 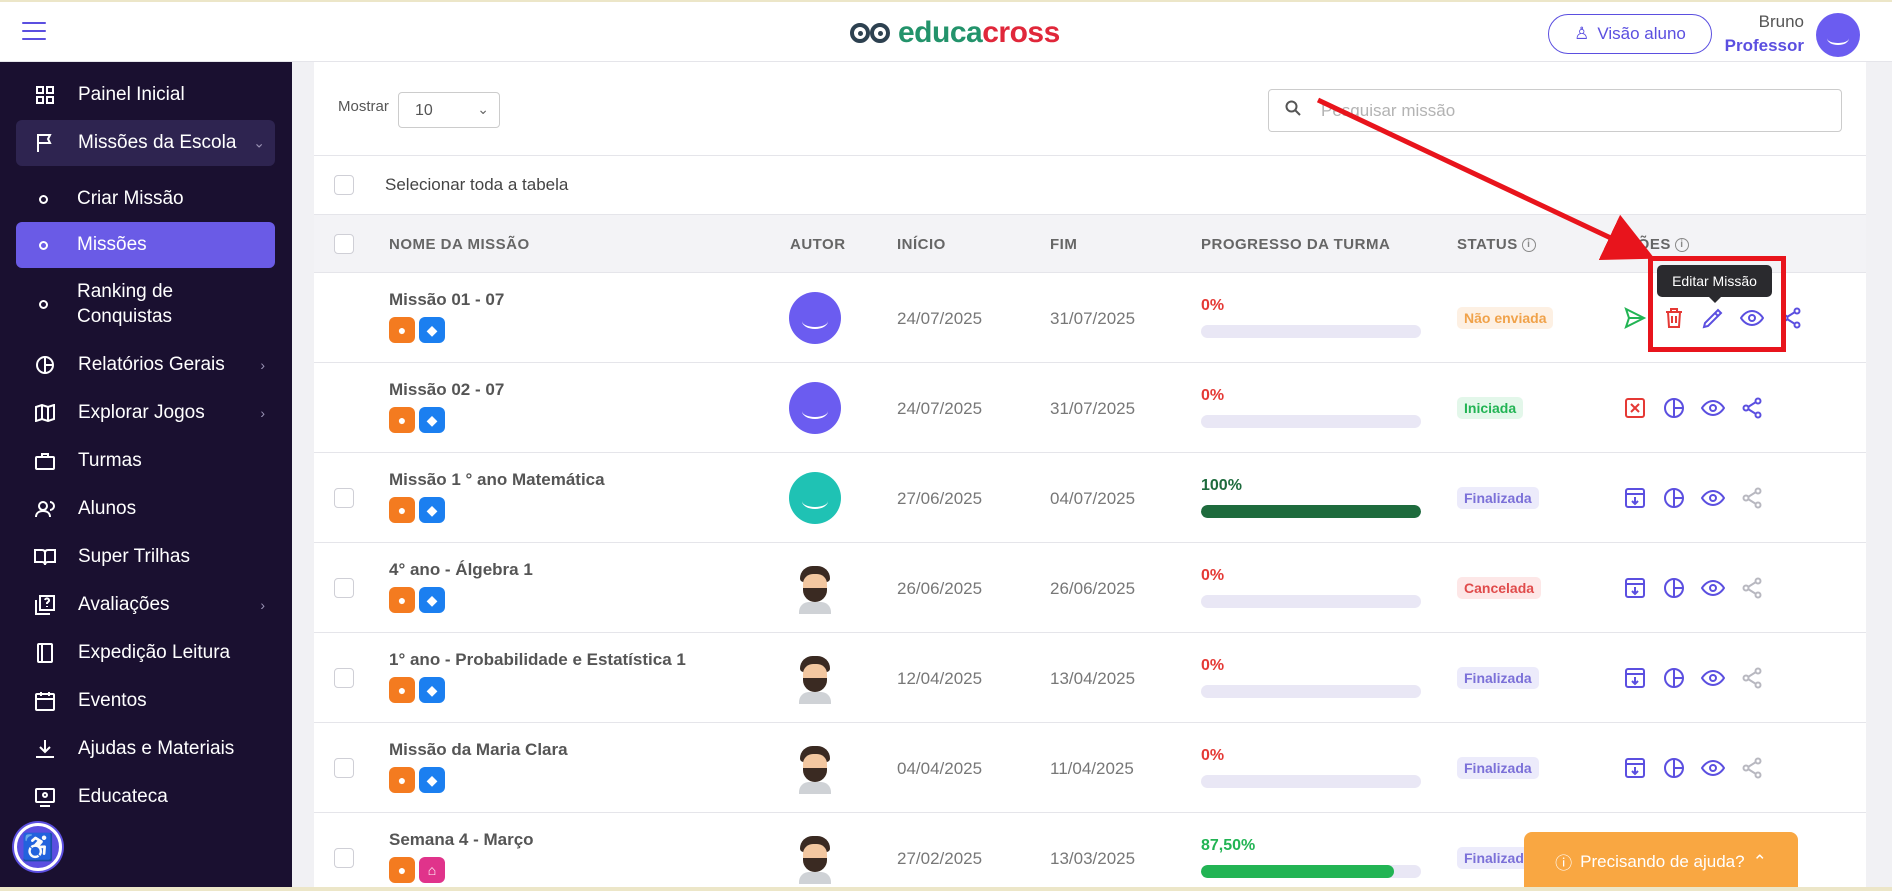 I want to click on mostrar-label: Mostrar, so click(x=363, y=106).